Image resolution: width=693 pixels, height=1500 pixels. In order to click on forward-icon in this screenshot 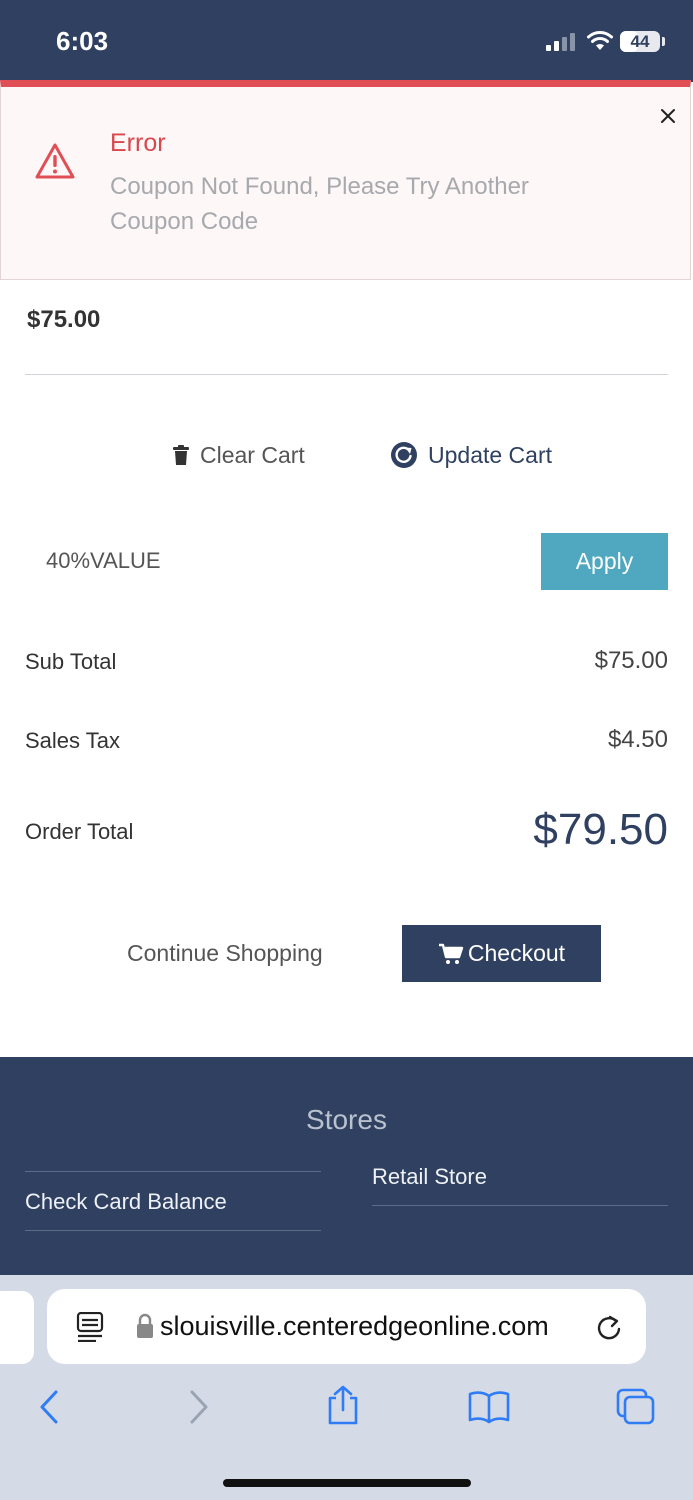, I will do `click(199, 1407)`.